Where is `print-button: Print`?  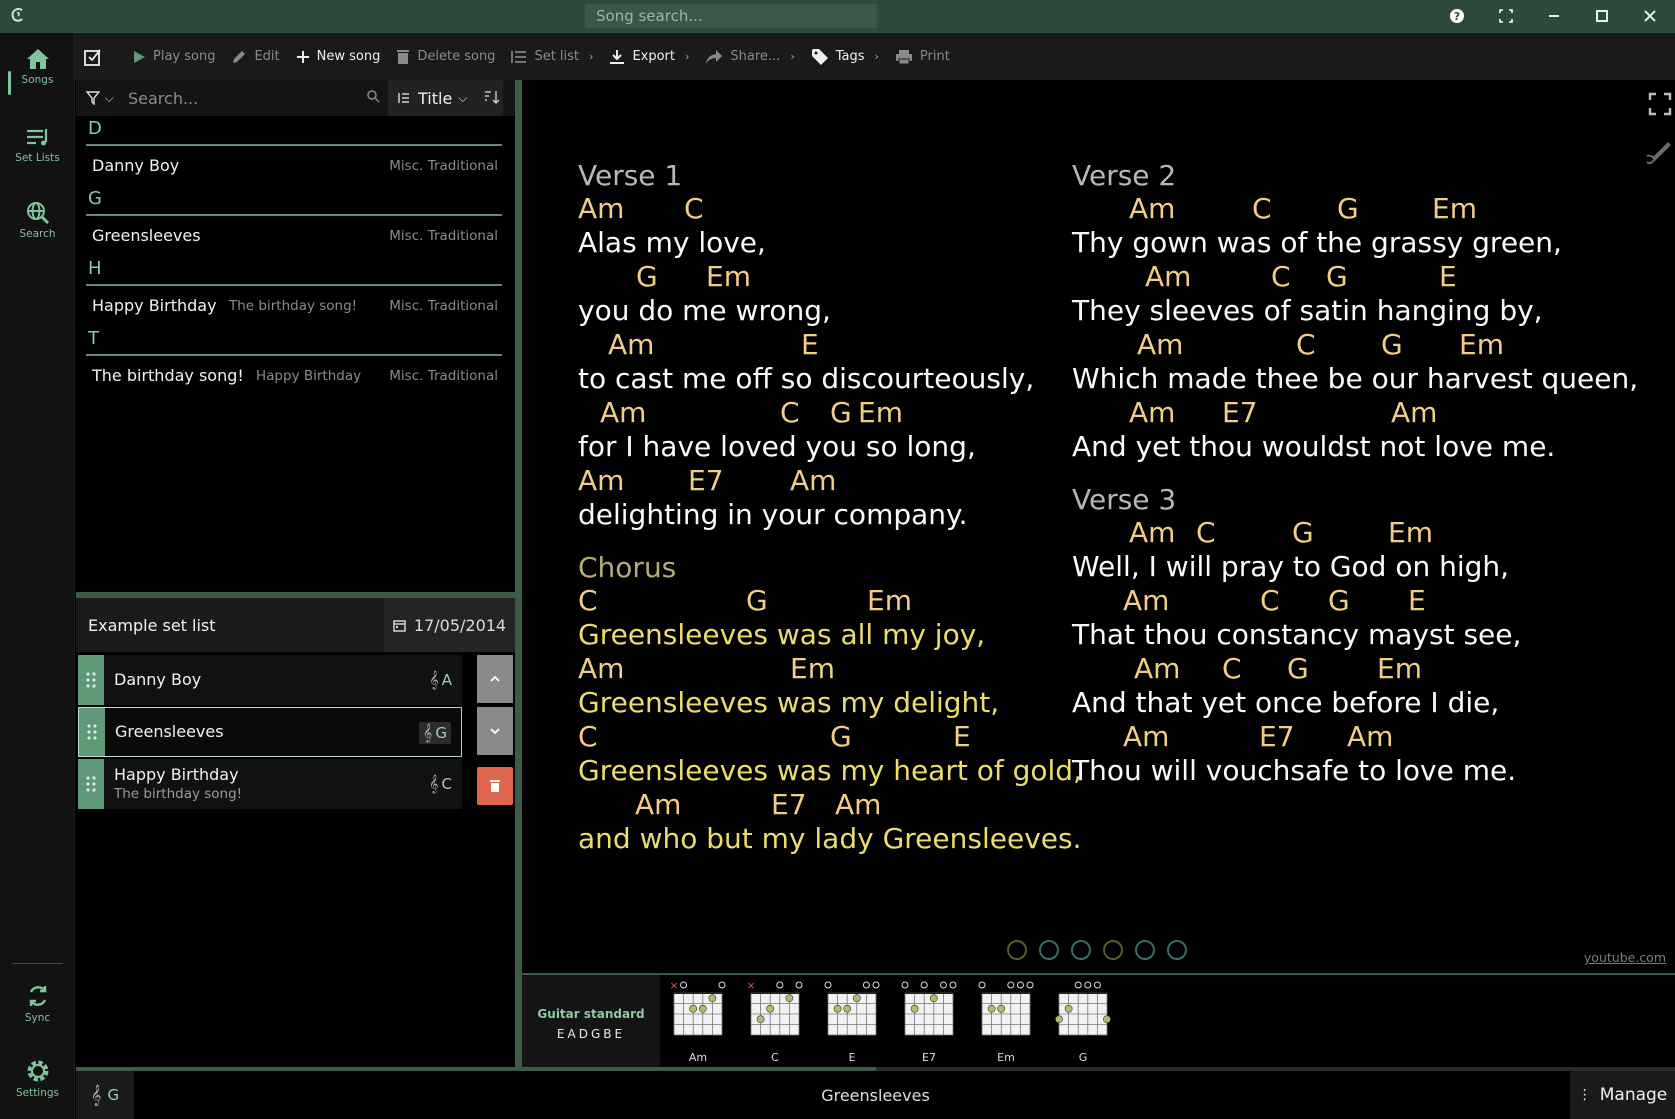
print-button: Print is located at coordinates (922, 56).